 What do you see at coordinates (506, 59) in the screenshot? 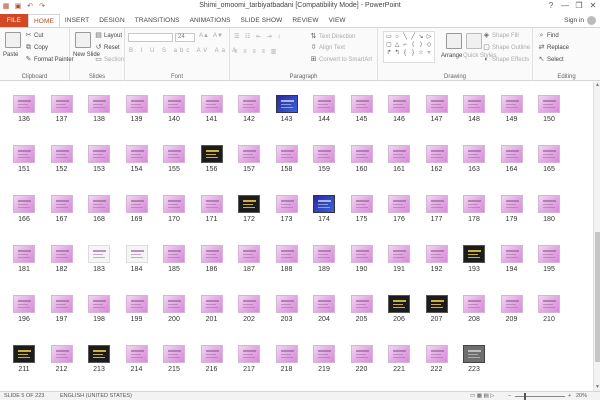
I see `shape-effects-button: ◐ Shape Effects` at bounding box center [506, 59].